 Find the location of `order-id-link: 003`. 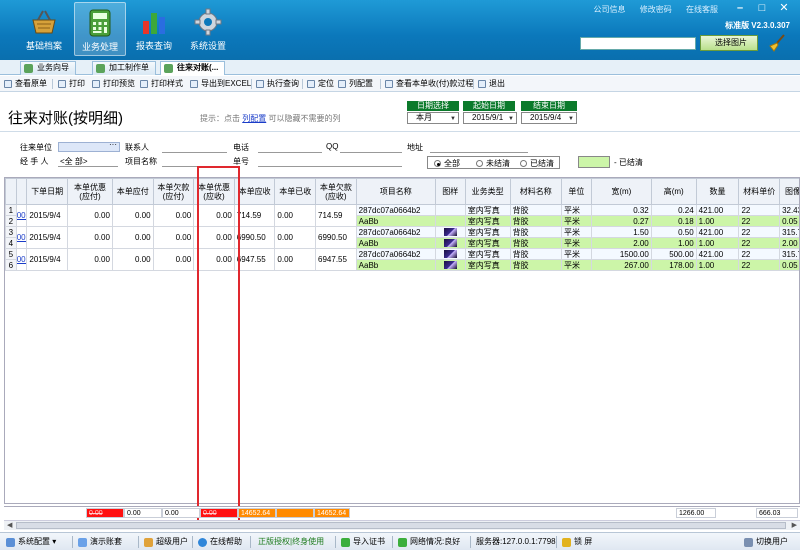

order-id-link: 003 is located at coordinates (21, 259).